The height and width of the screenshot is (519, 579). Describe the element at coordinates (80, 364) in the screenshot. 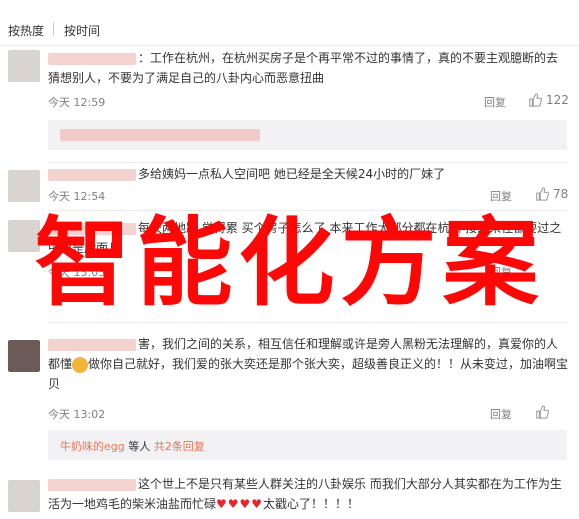

I see `emoji-icon` at that location.